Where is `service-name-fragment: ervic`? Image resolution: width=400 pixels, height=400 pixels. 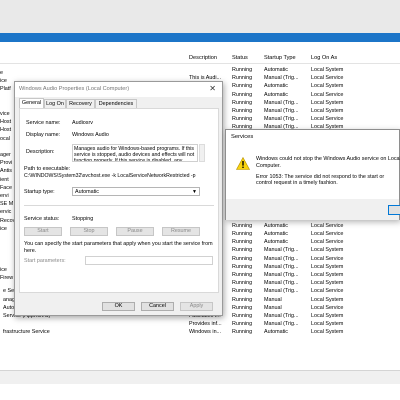 service-name-fragment: ervic is located at coordinates (6, 212).